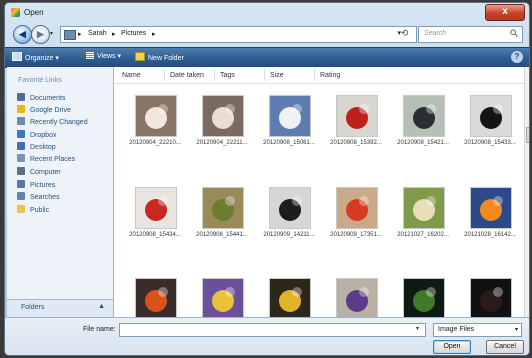 Image resolution: width=532 pixels, height=358 pixels. Describe the element at coordinates (36, 135) in the screenshot. I see `sidebar-item-dropbox: Dropbox` at that location.